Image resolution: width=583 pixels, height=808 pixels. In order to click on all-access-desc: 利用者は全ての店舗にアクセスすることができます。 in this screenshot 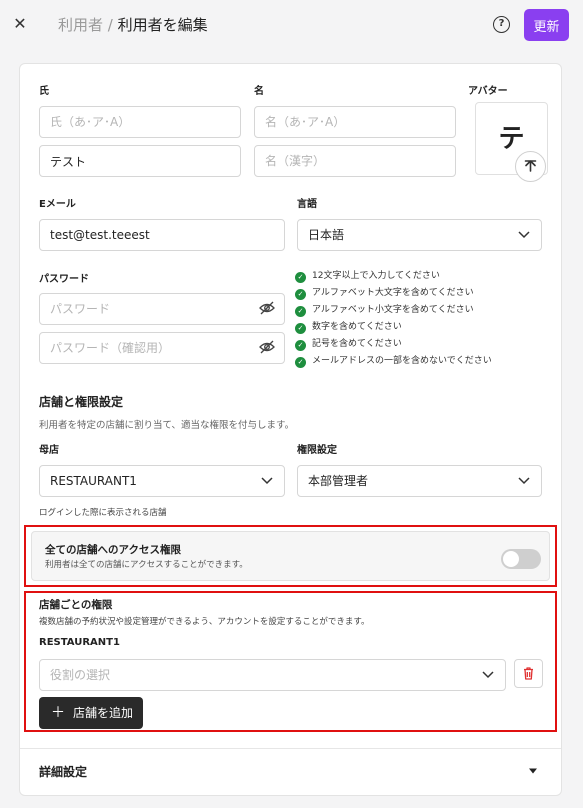, I will do `click(146, 565)`.